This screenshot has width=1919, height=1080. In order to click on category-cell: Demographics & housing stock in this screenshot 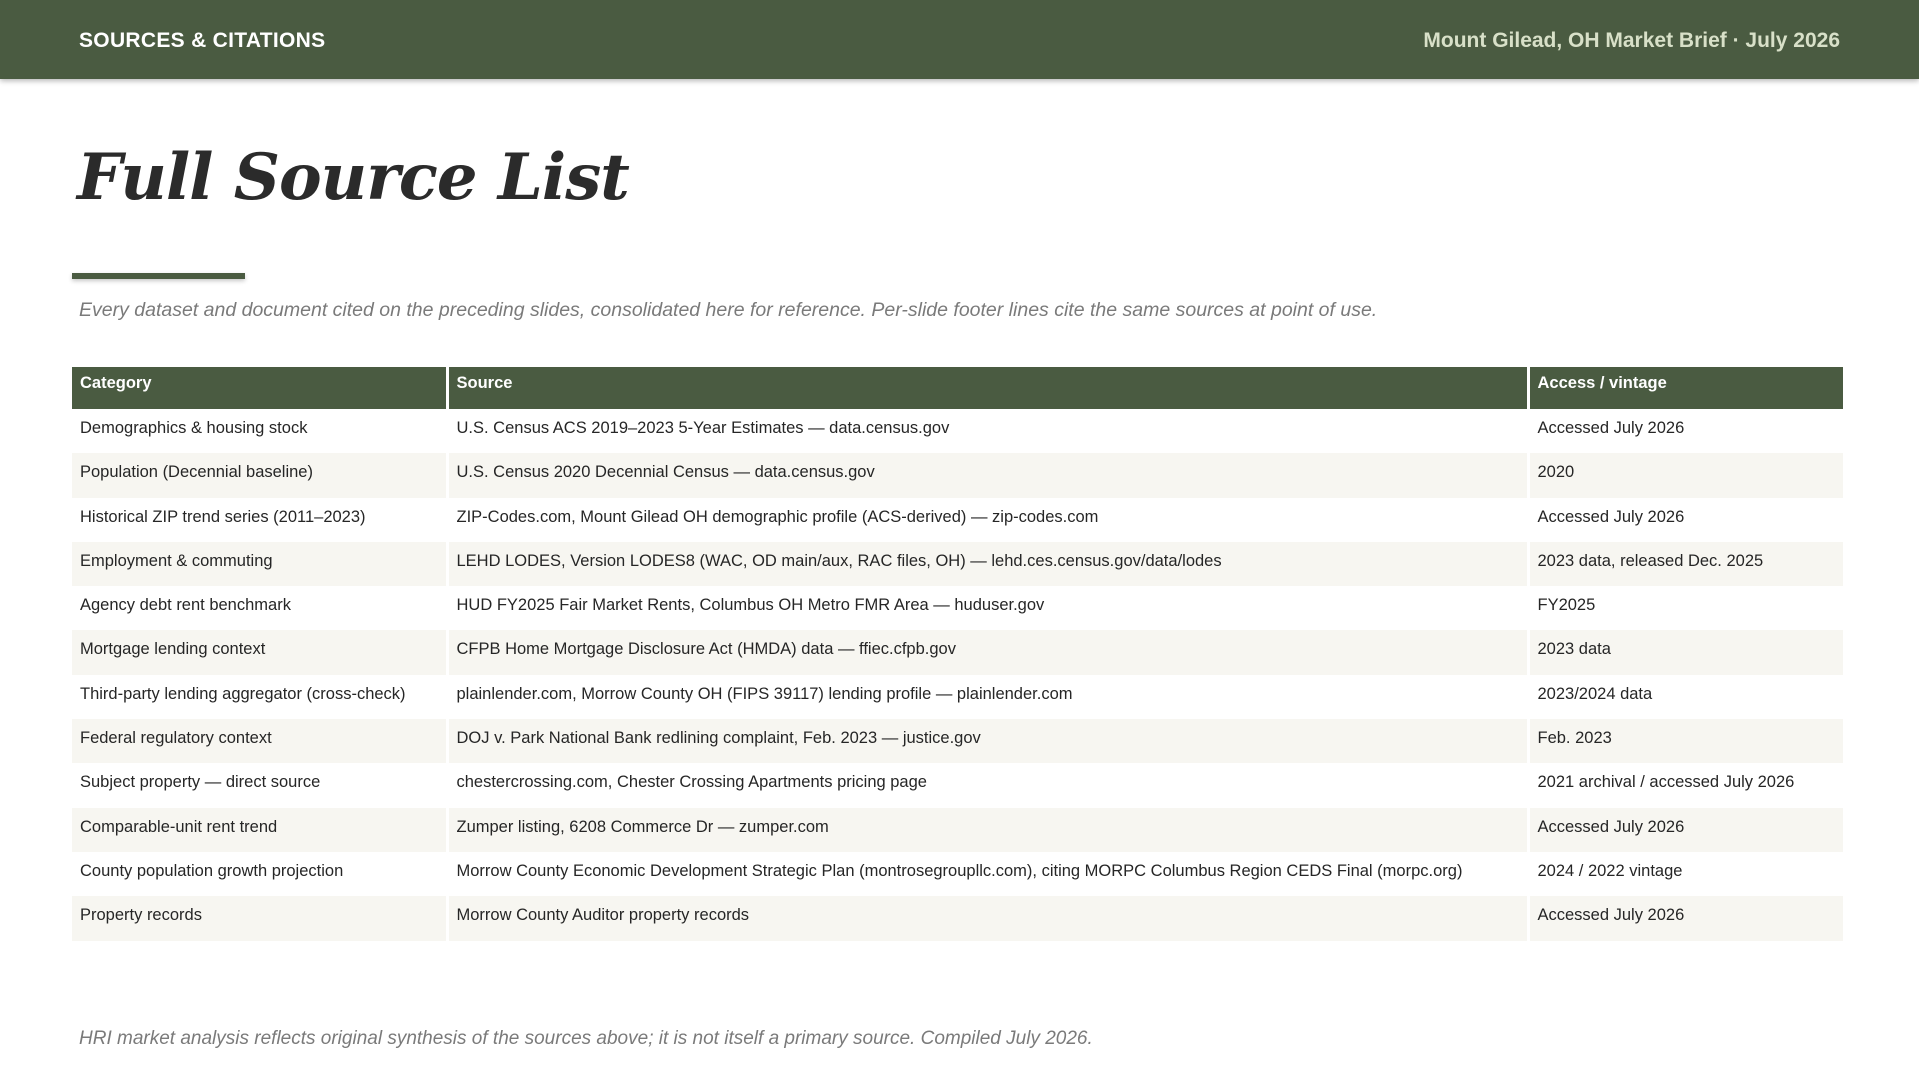, I will do `click(259, 431)`.